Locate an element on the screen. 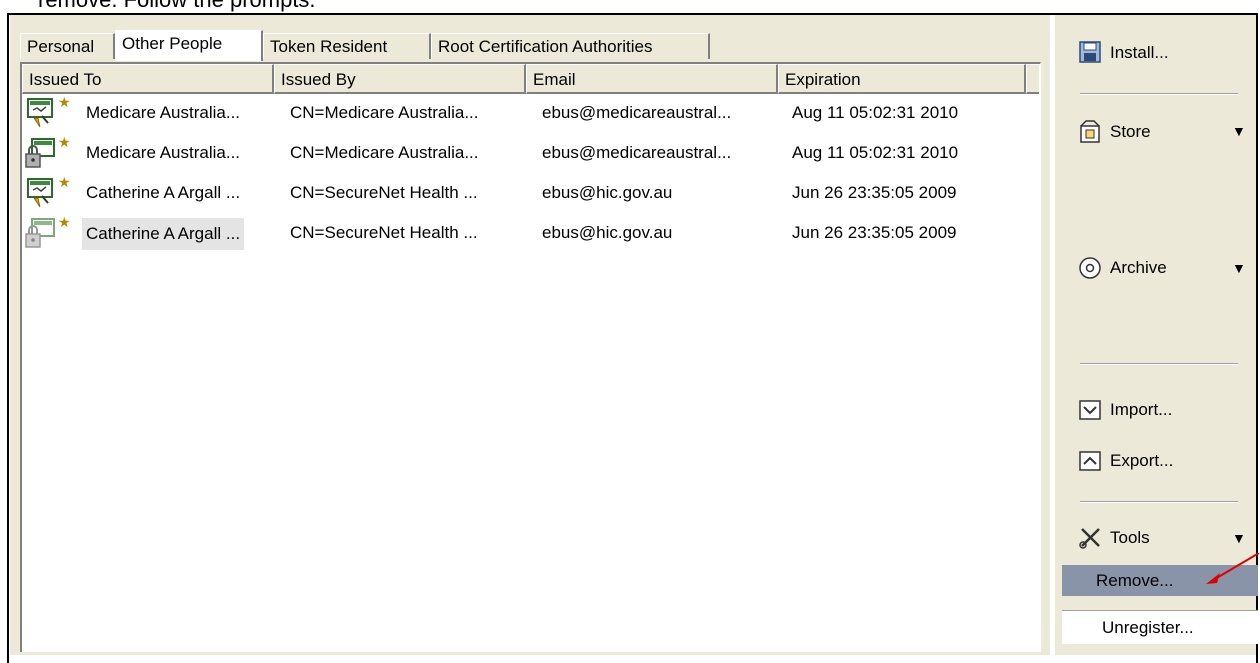 The height and width of the screenshot is (663, 1260). column-header-email: Email is located at coordinates (652, 79).